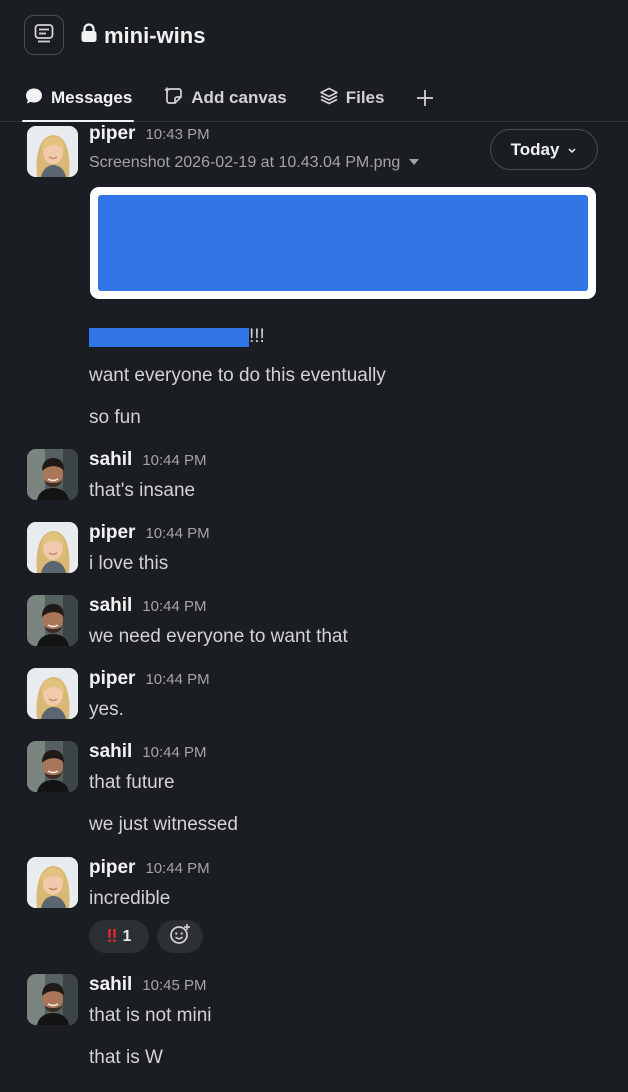 This screenshot has width=628, height=1092. Describe the element at coordinates (535, 149) in the screenshot. I see `date-label: Today` at that location.